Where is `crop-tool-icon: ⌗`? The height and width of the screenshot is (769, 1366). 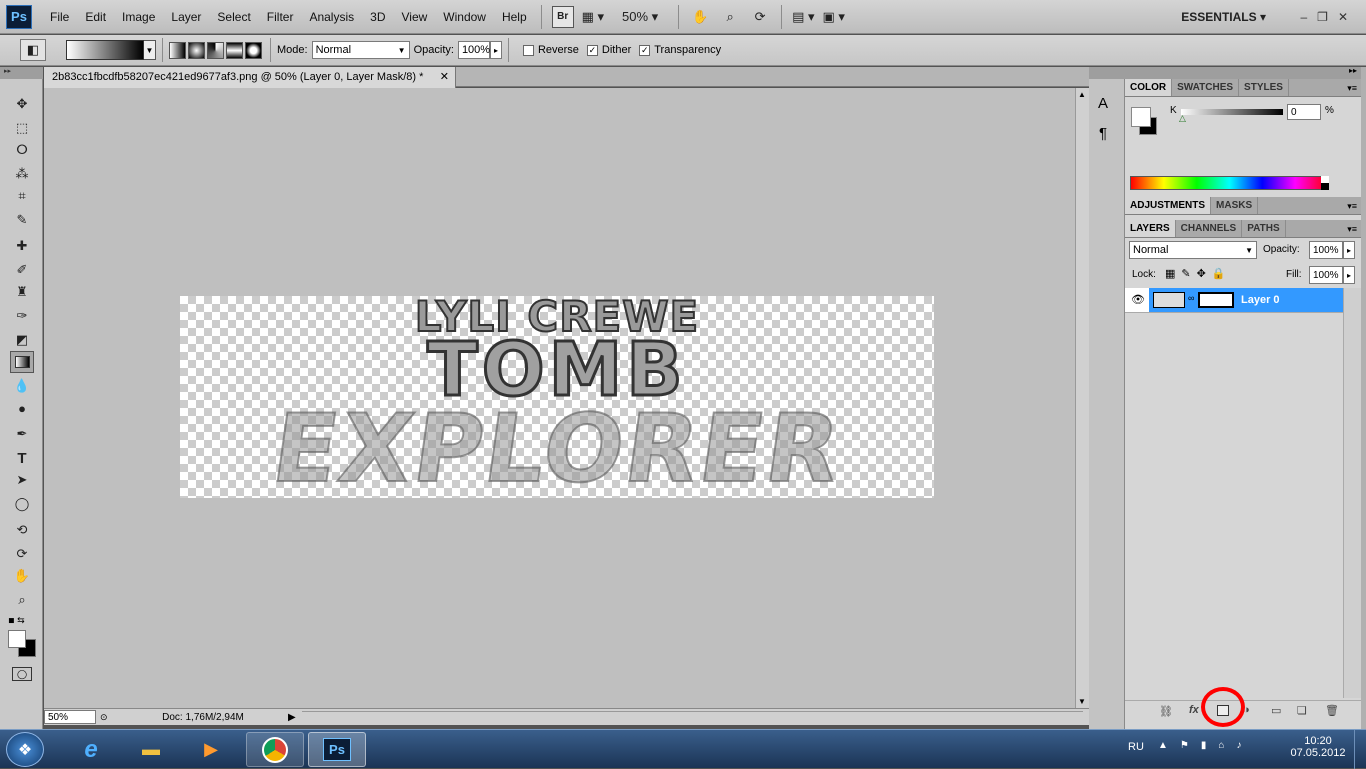 crop-tool-icon: ⌗ is located at coordinates (22, 196).